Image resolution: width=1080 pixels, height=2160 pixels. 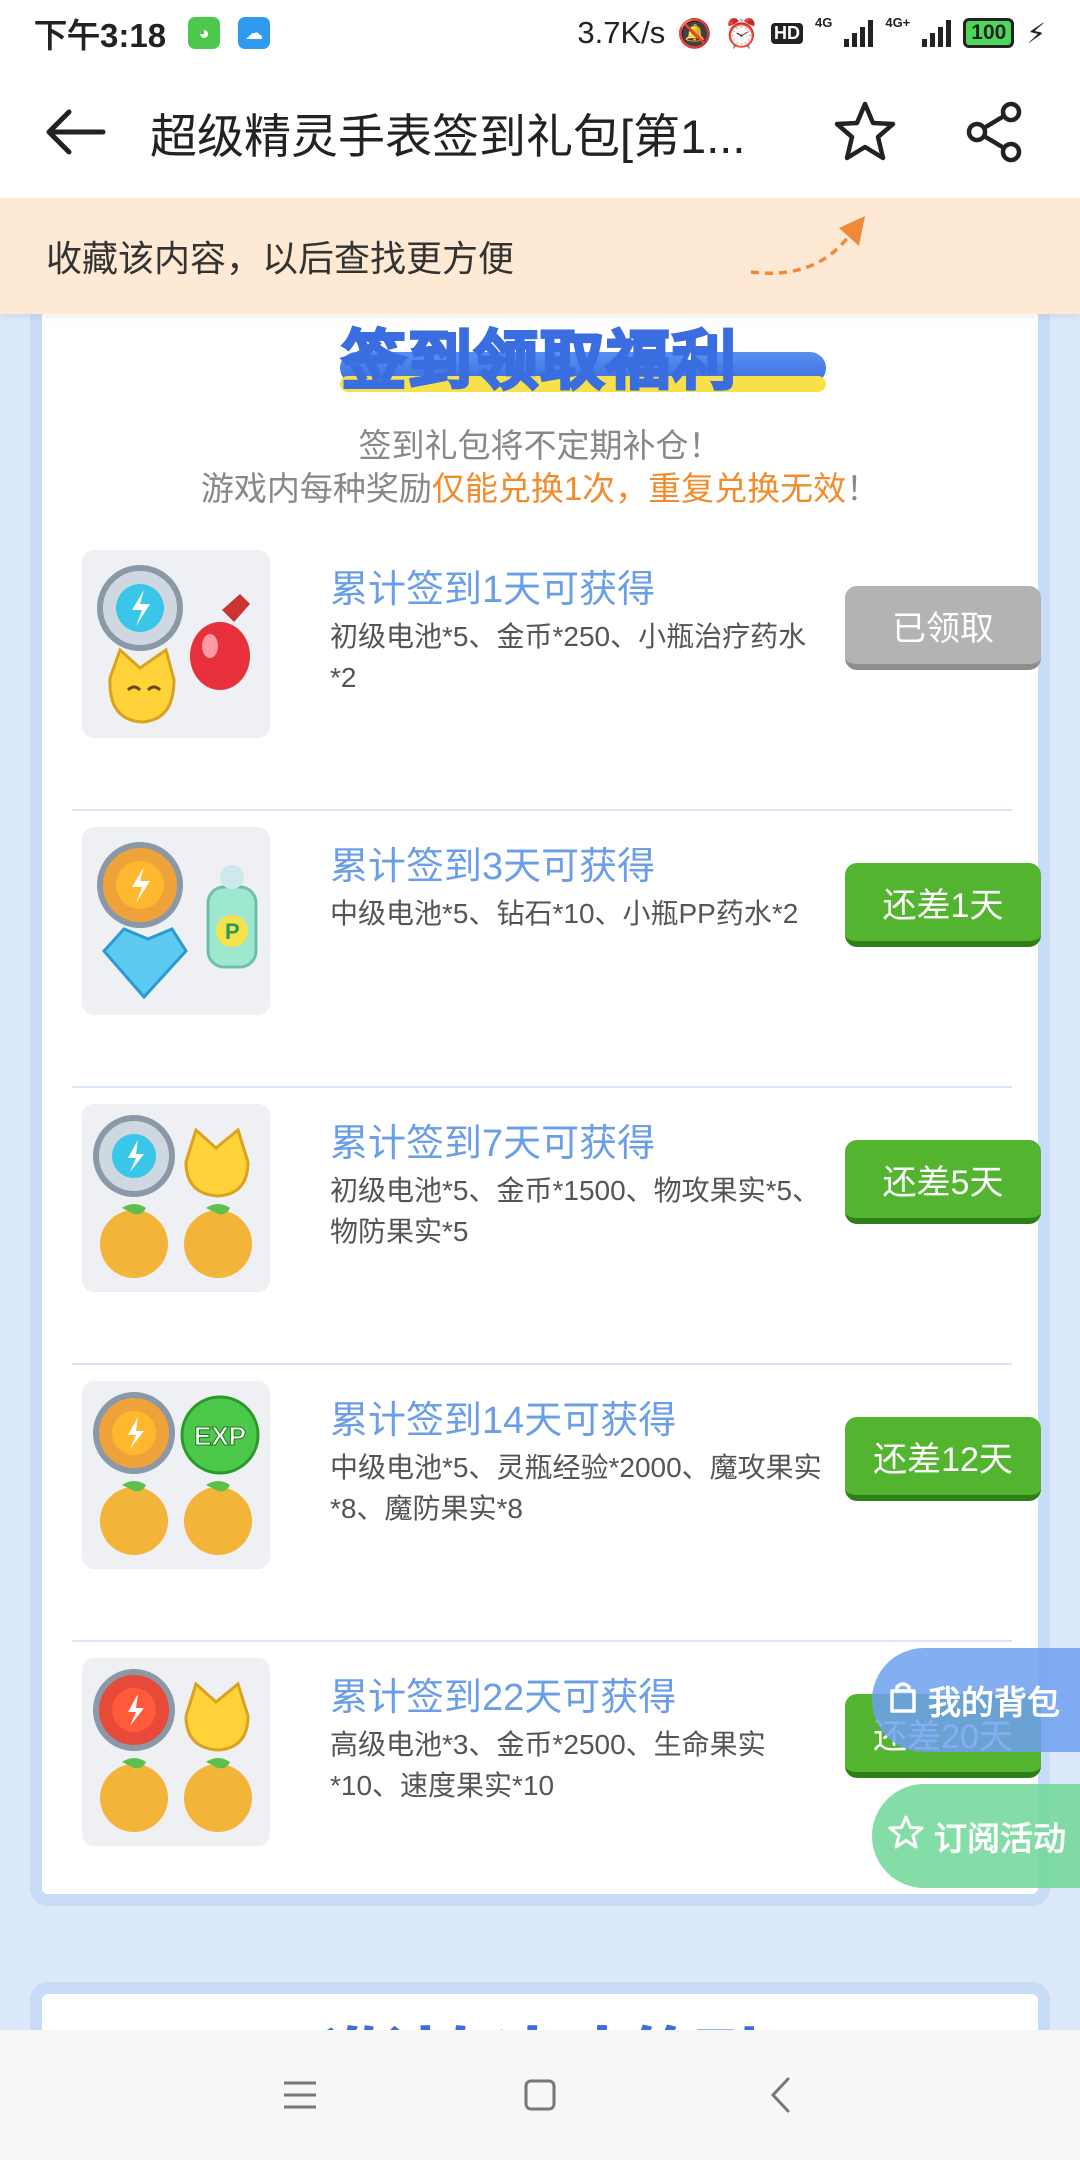 What do you see at coordinates (176, 921) in the screenshot?
I see `reward-items-image: P` at bounding box center [176, 921].